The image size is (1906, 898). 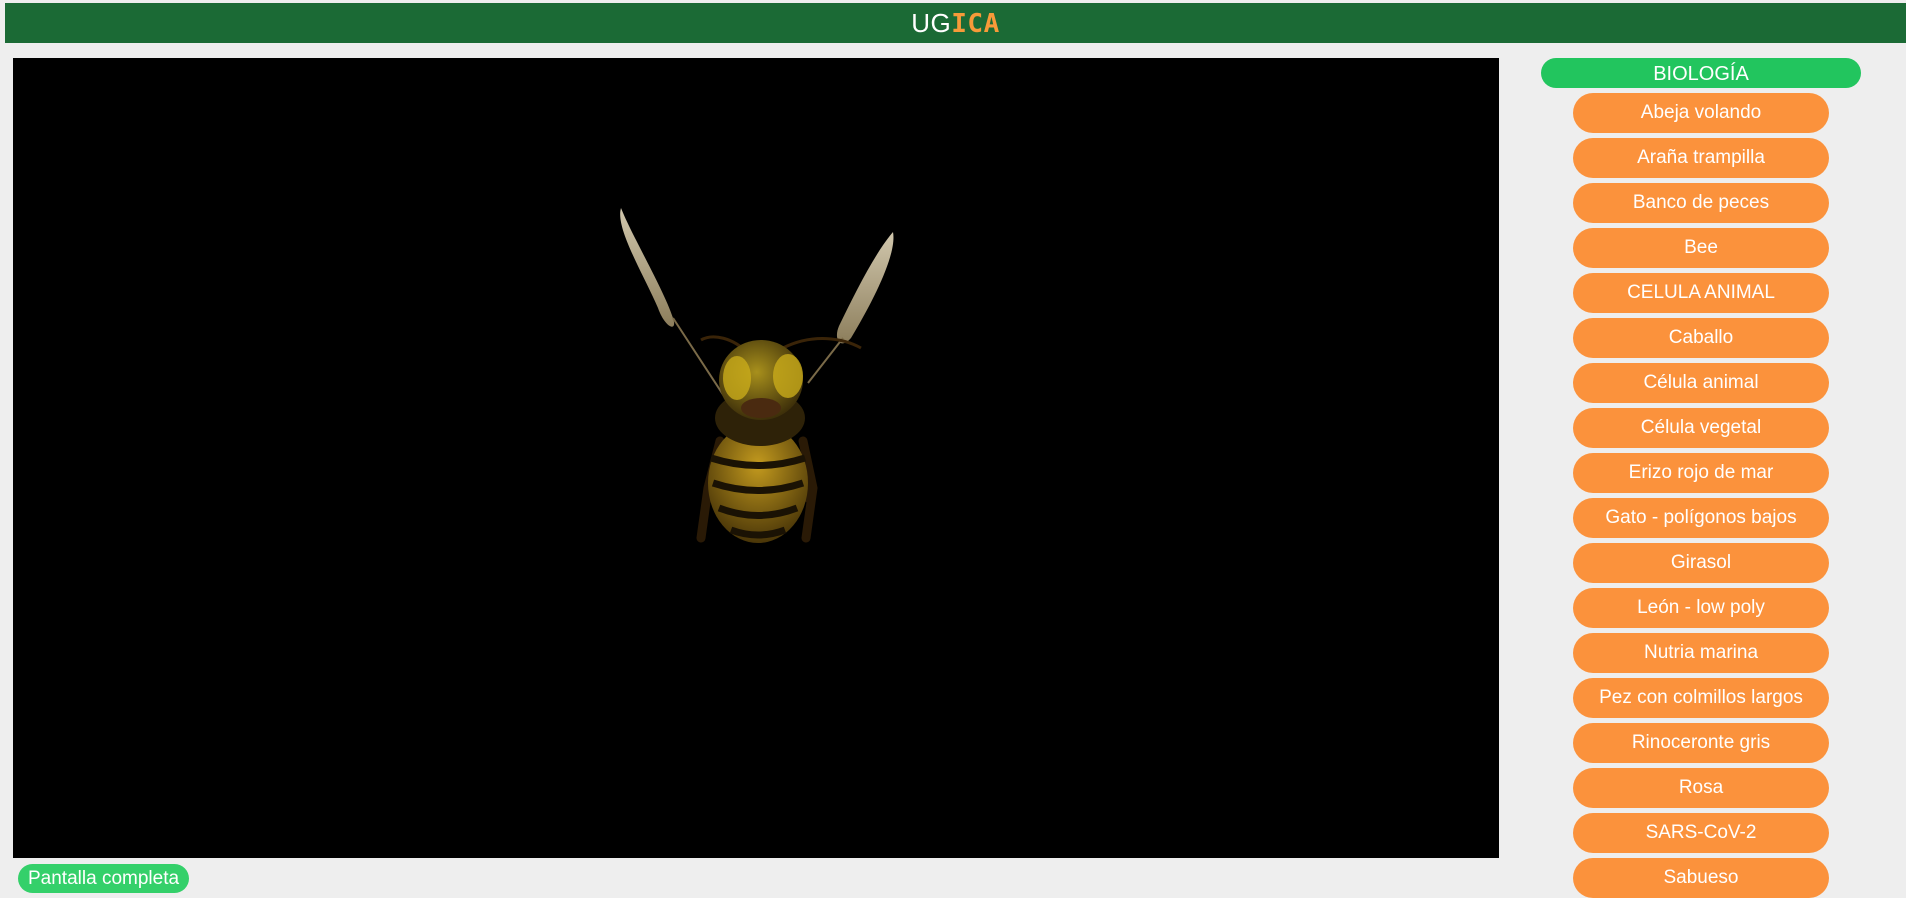 I want to click on model-item: Bee, so click(x=1701, y=248).